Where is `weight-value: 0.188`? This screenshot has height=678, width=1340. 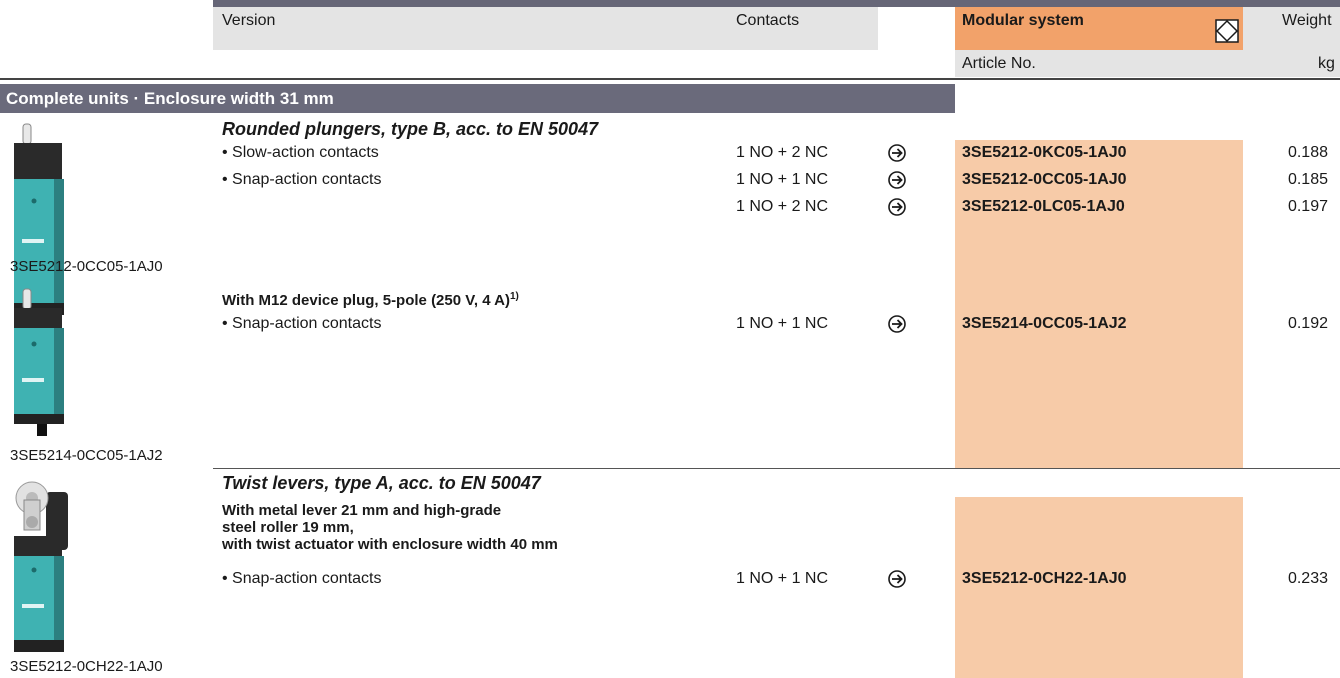 weight-value: 0.188 is located at coordinates (1307, 152).